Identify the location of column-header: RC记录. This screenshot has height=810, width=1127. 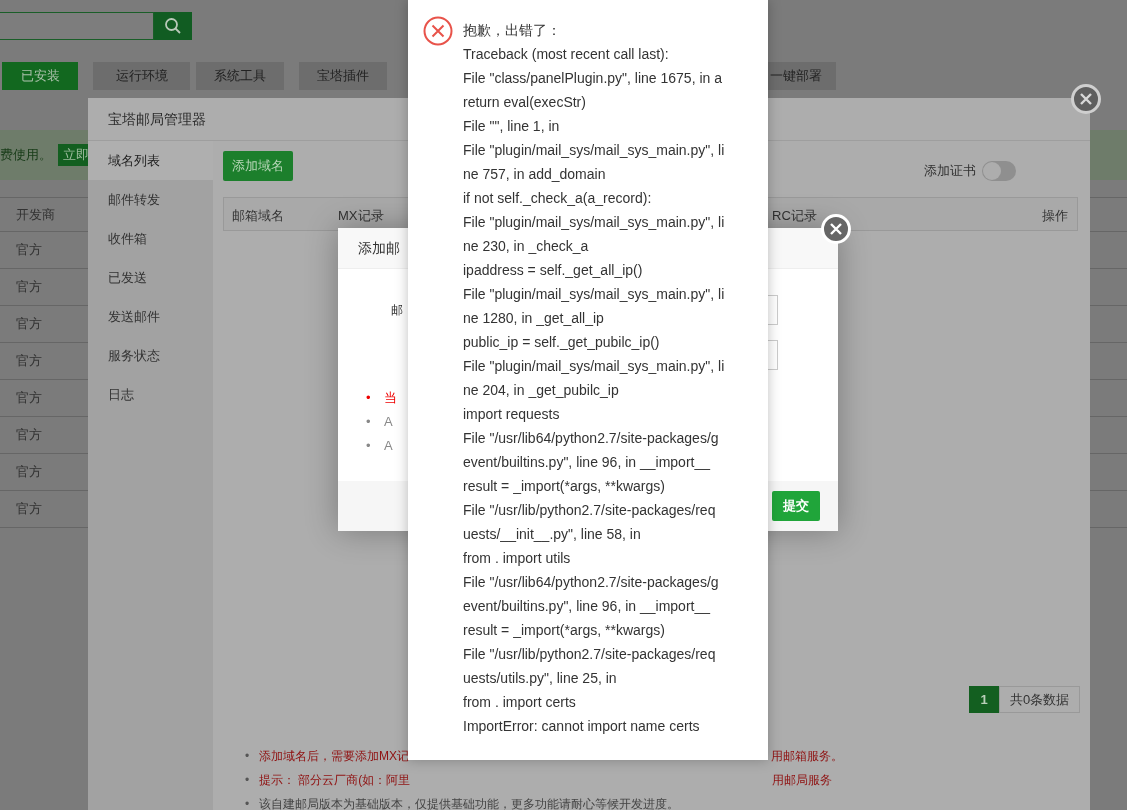
(794, 216).